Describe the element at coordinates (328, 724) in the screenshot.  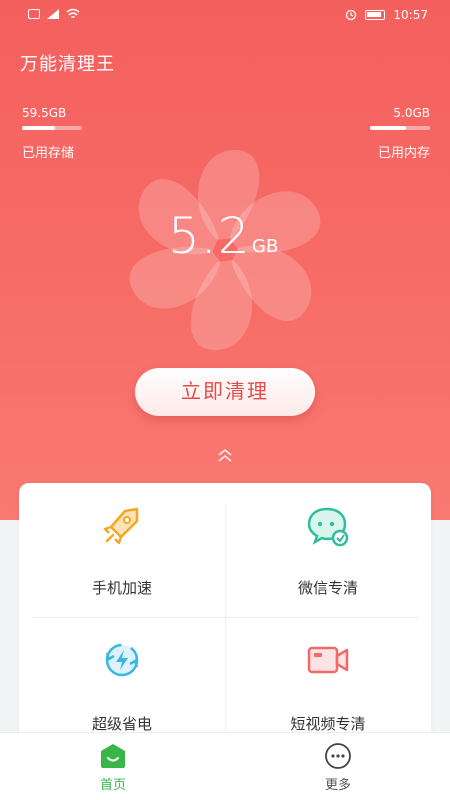
I see `feature-label: 短视频专清` at that location.